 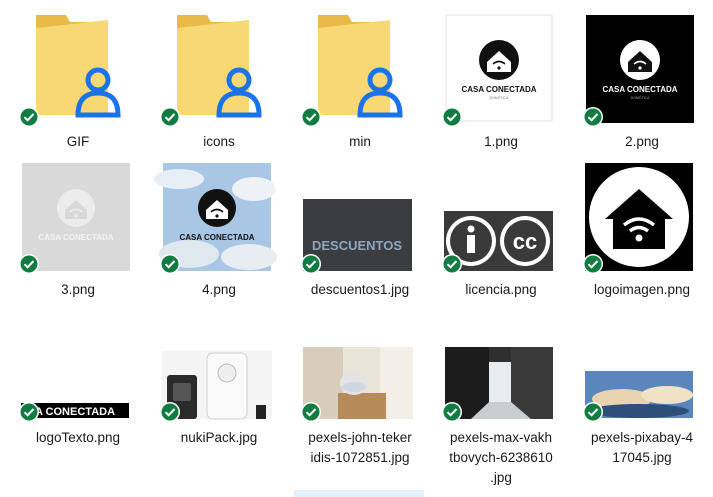 I want to click on file-nukipack-jpg: nukiPack.jpg, so click(x=219, y=382).